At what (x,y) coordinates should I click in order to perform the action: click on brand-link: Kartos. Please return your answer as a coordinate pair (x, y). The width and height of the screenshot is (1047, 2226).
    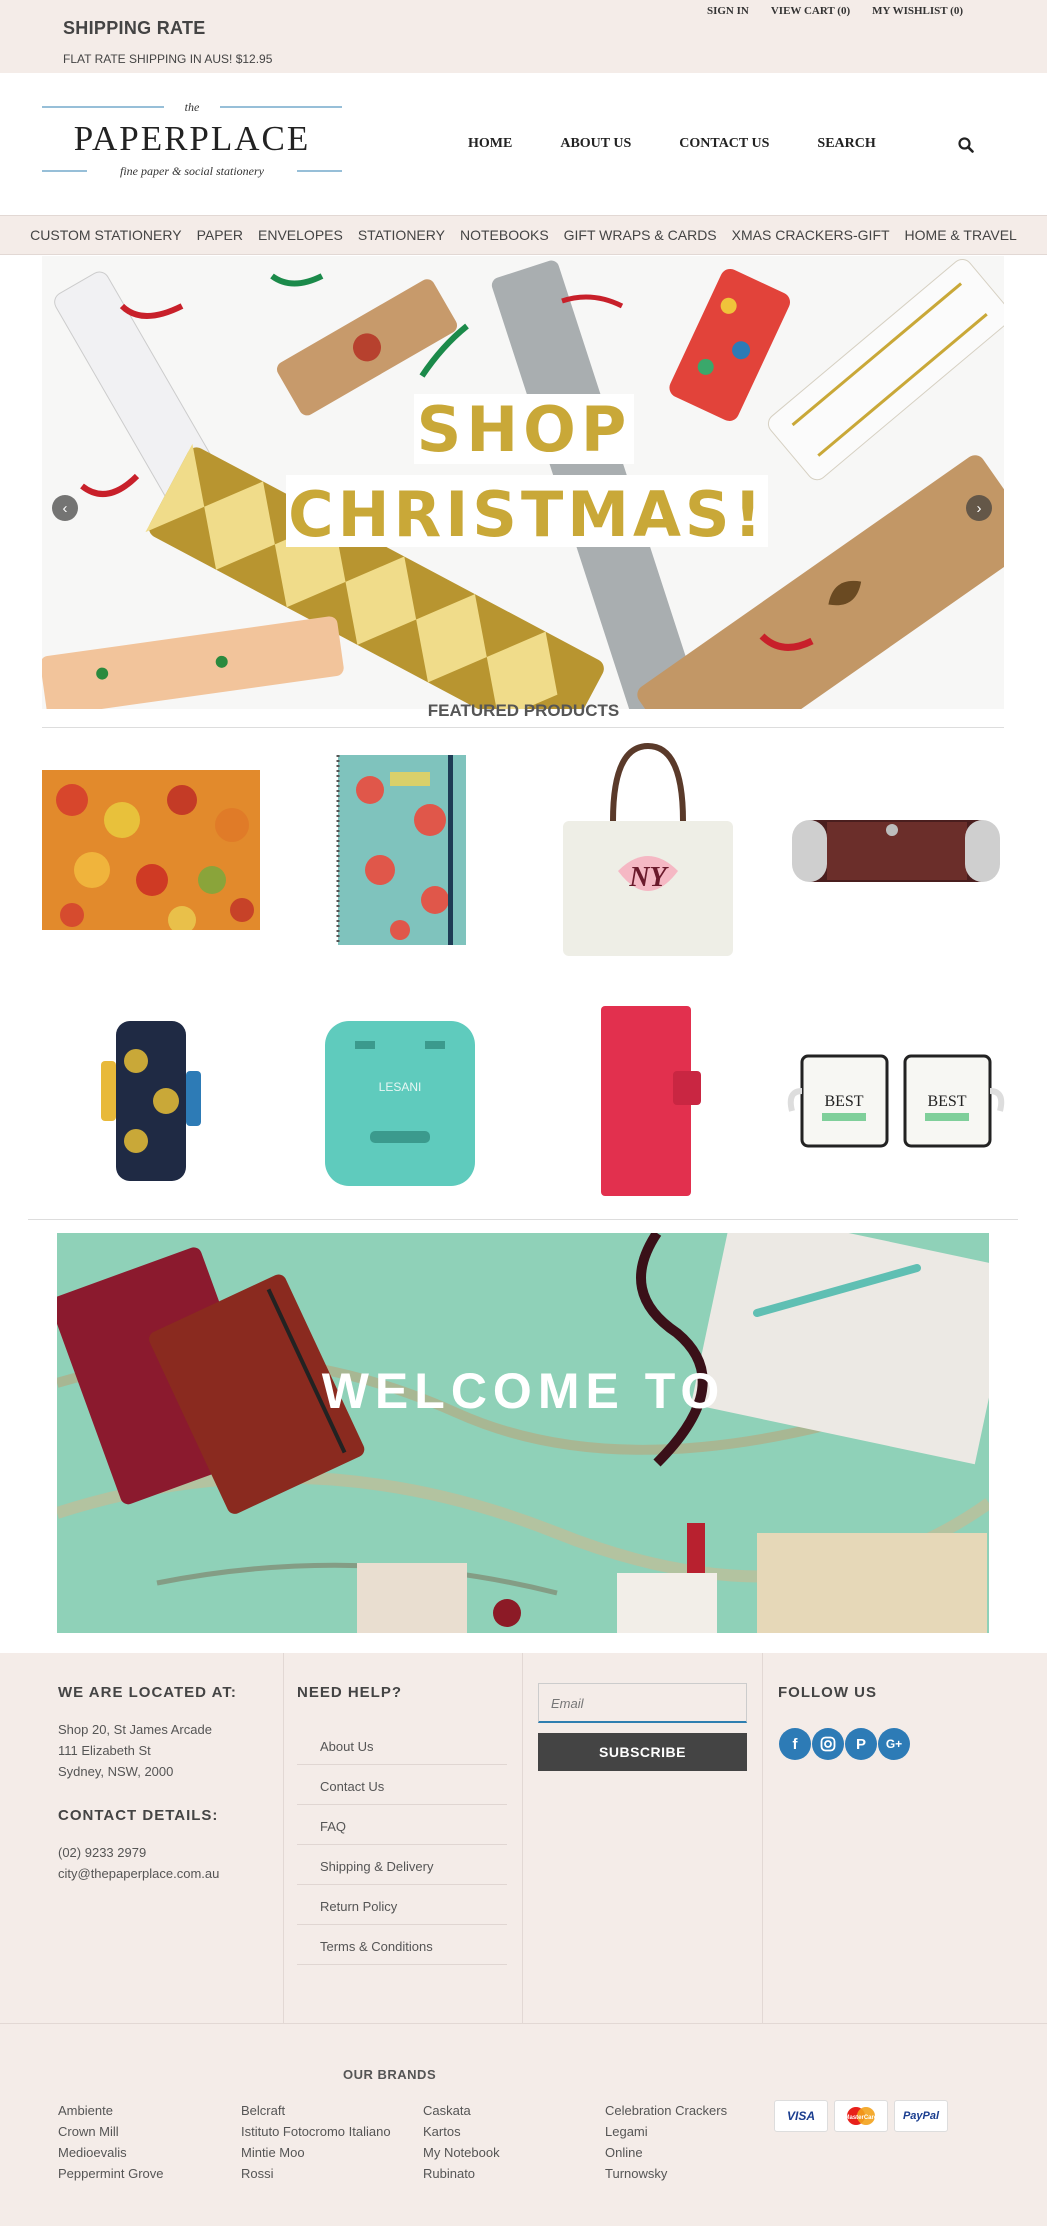
    Looking at the image, I should click on (461, 2131).